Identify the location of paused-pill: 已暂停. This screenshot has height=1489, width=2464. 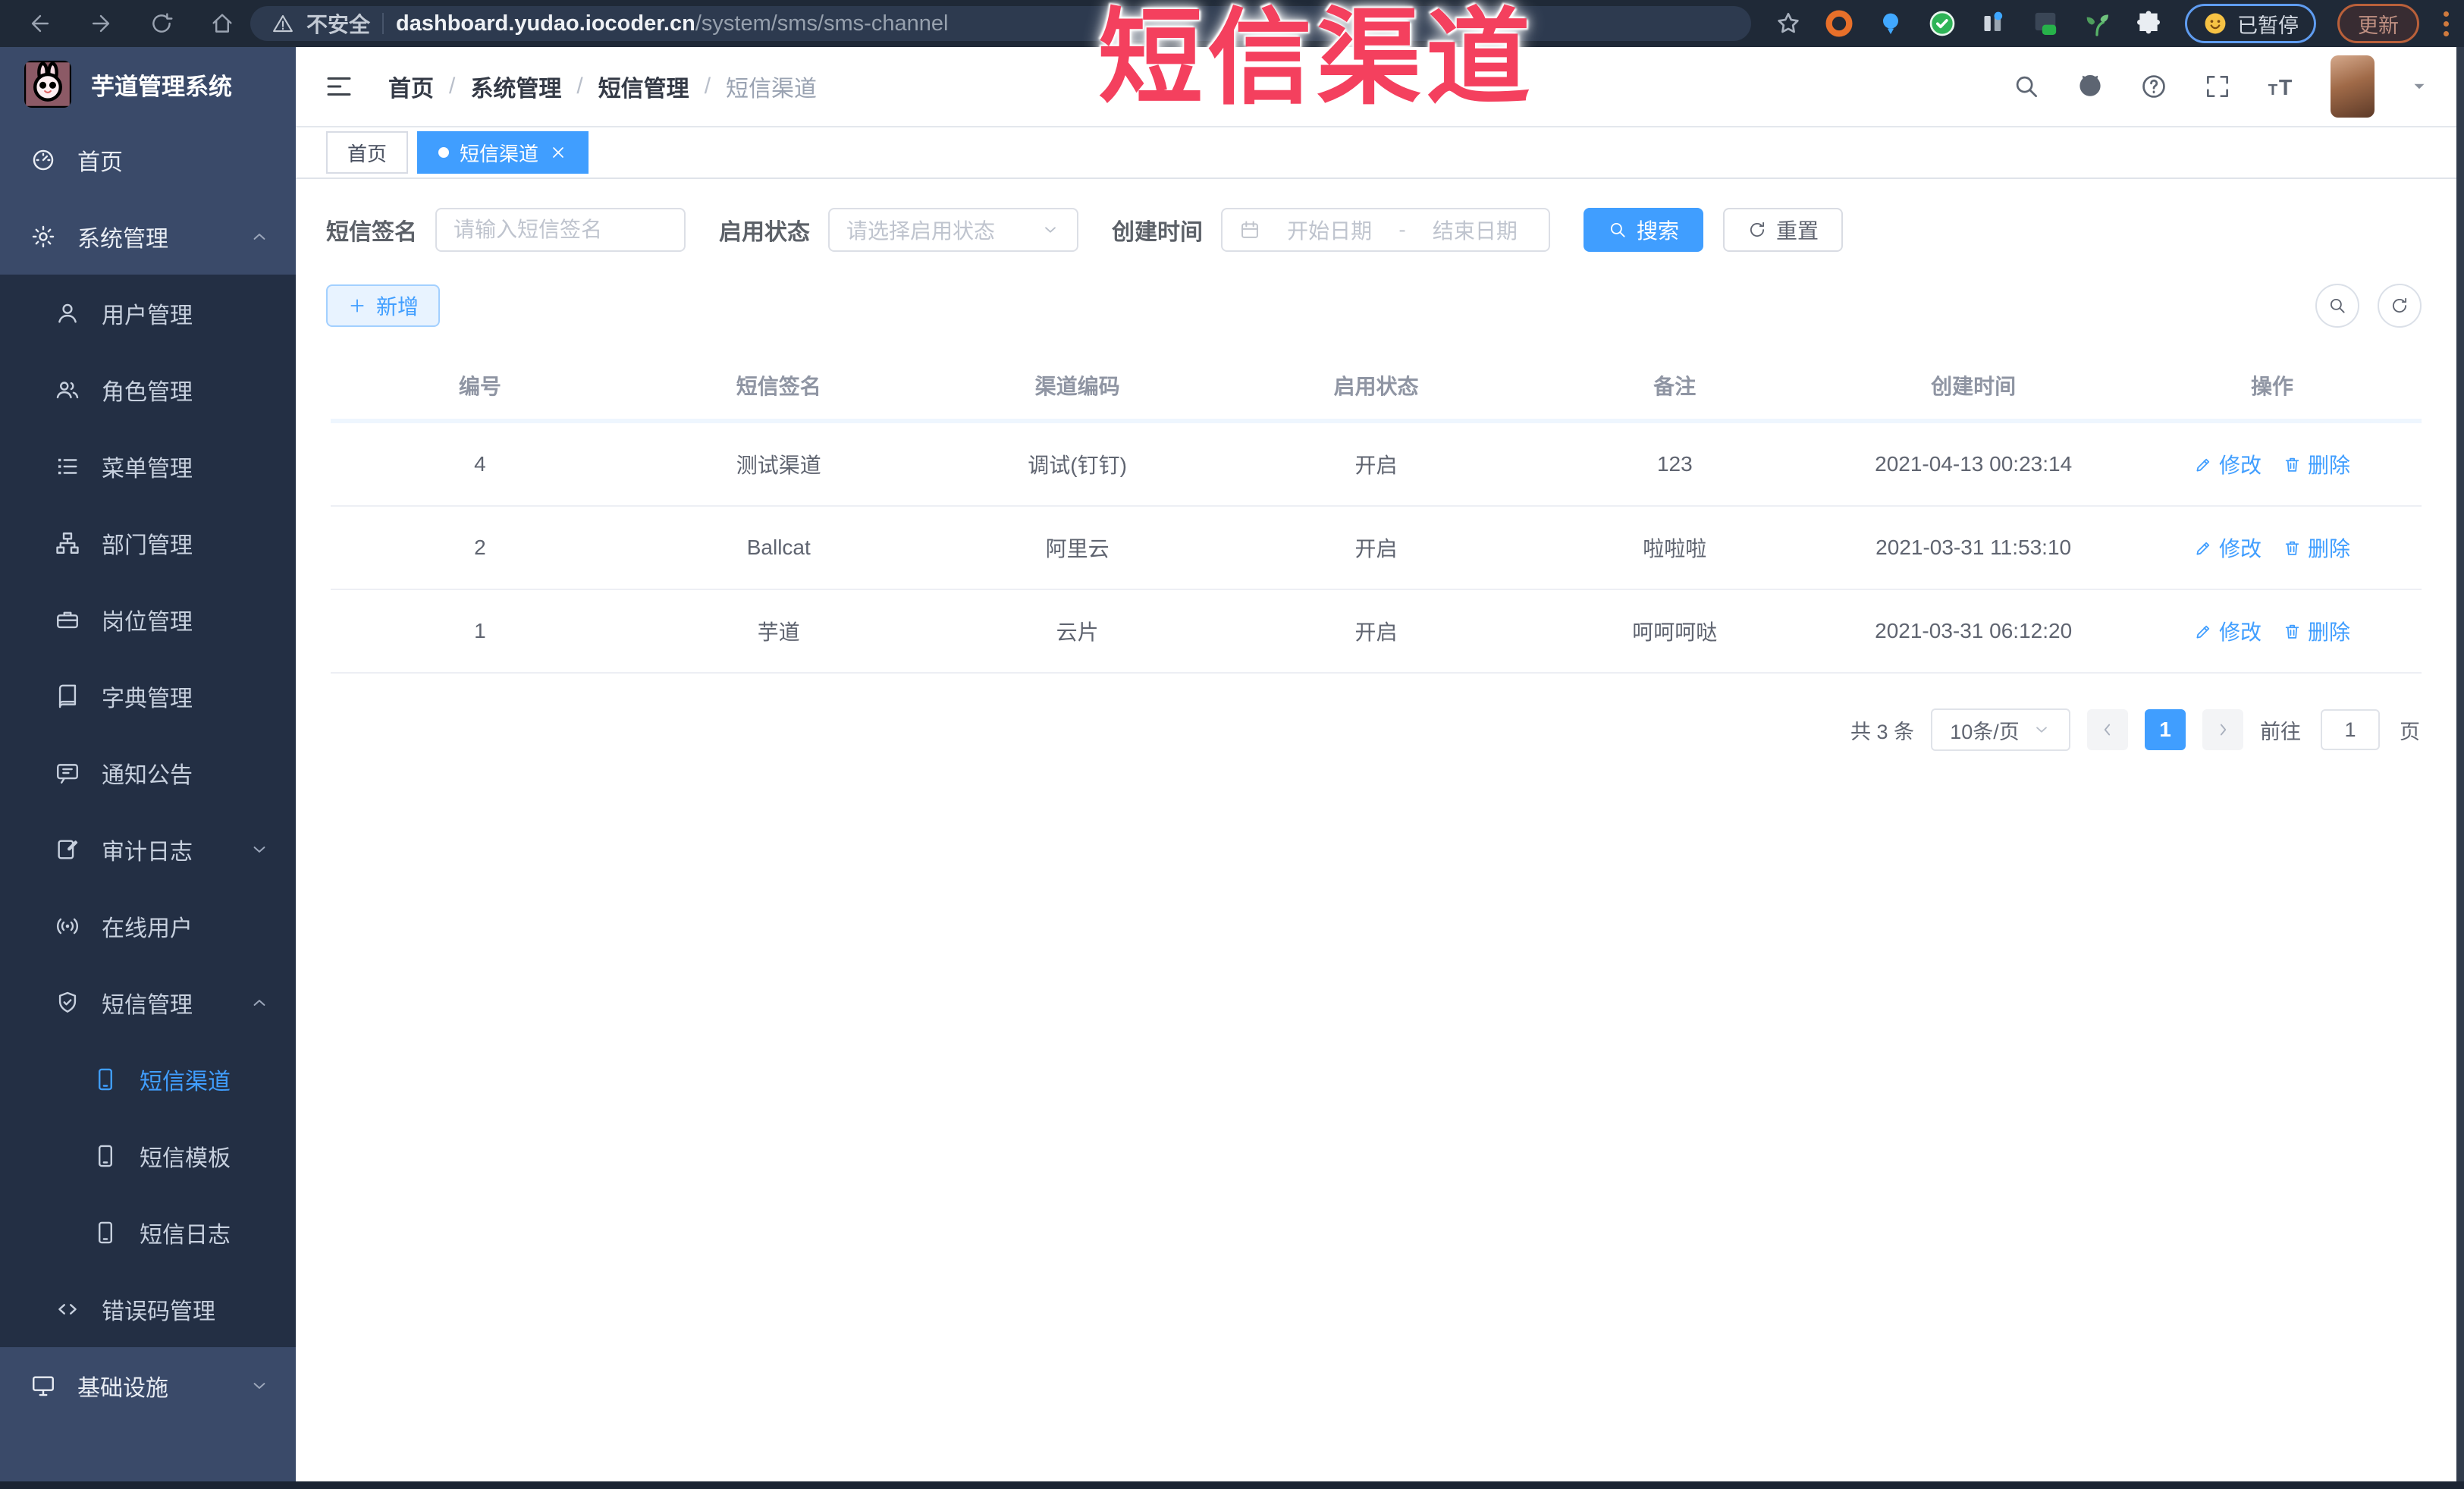
(2250, 23).